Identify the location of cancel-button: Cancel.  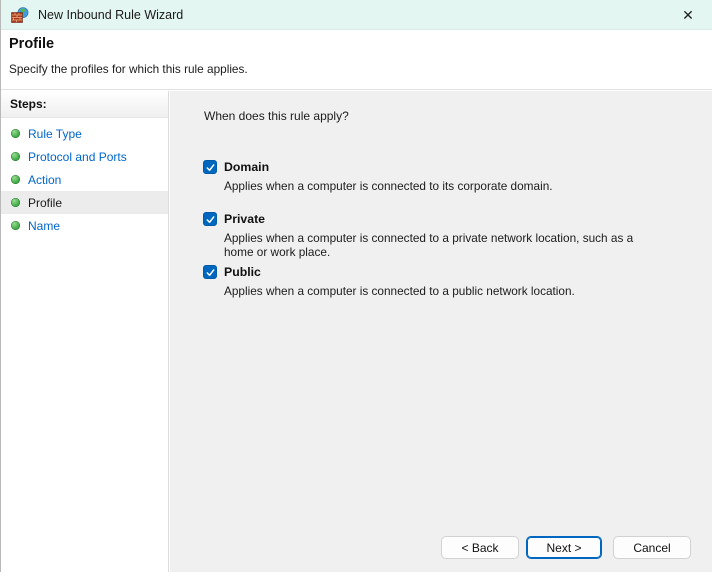
(652, 547).